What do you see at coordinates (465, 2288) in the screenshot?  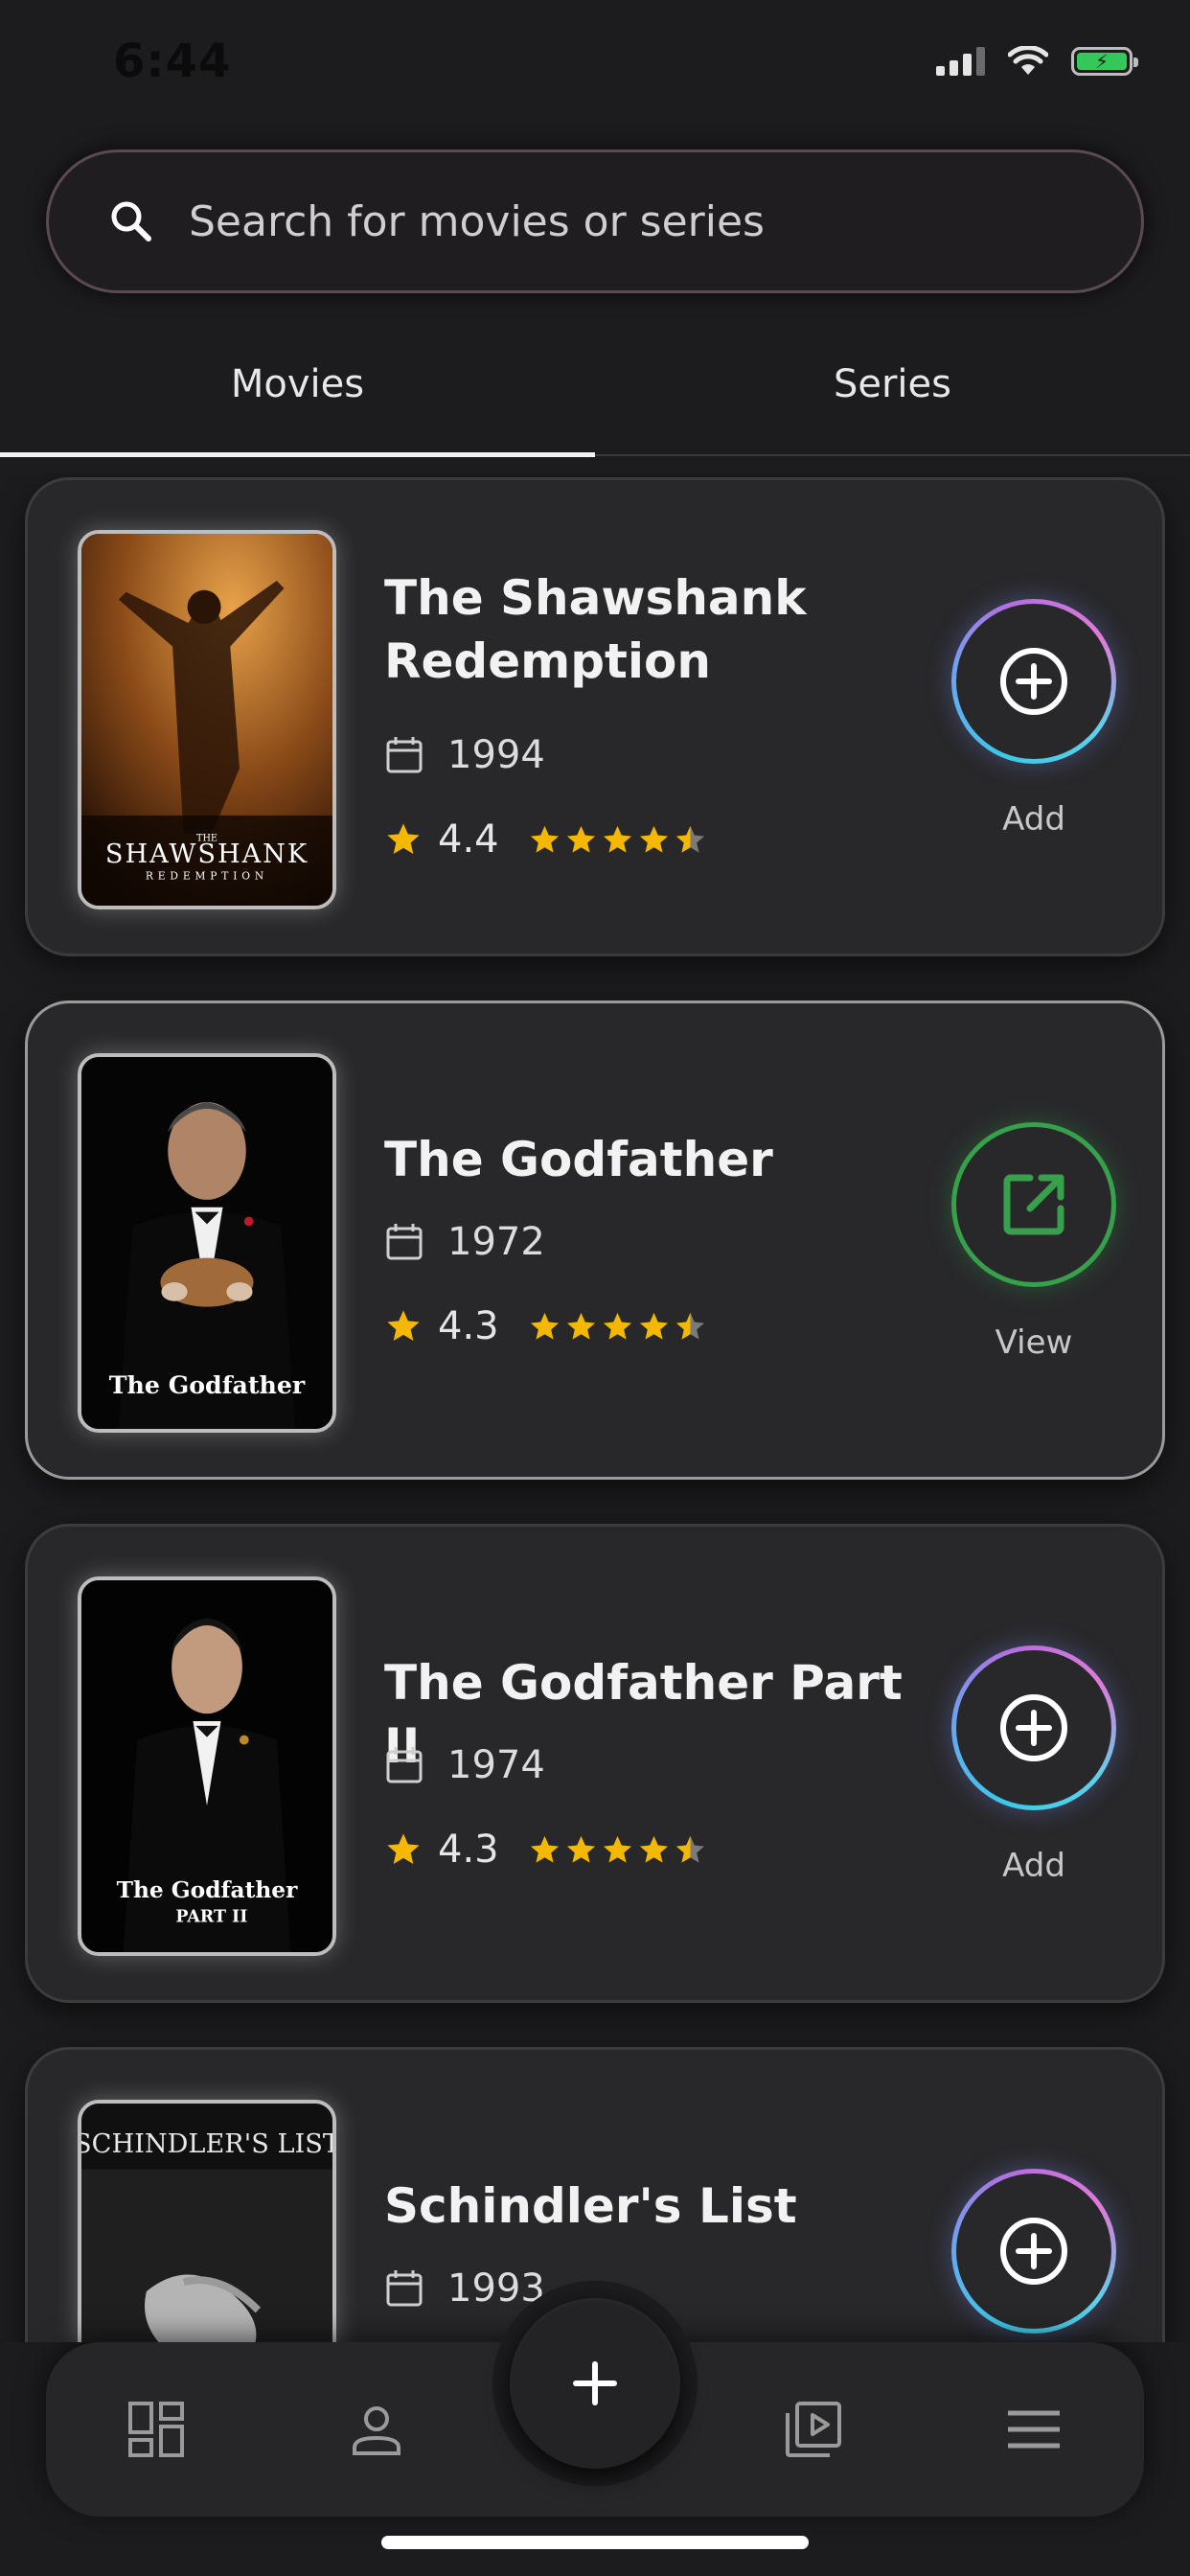 I see `movie-year-row: 1993` at bounding box center [465, 2288].